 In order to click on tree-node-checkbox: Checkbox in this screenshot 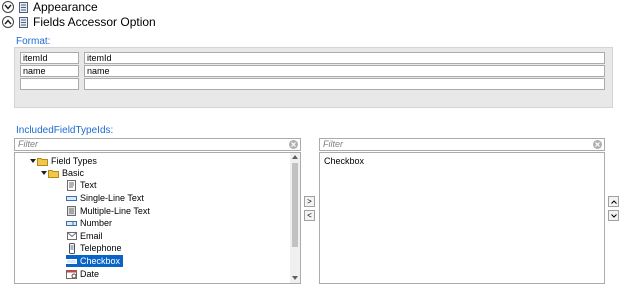, I will do `click(95, 261)`.